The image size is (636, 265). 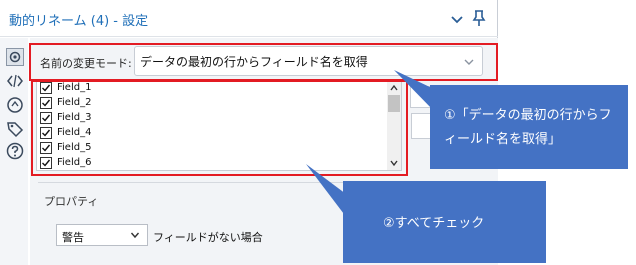 What do you see at coordinates (15, 129) in the screenshot?
I see `tag-icon` at bounding box center [15, 129].